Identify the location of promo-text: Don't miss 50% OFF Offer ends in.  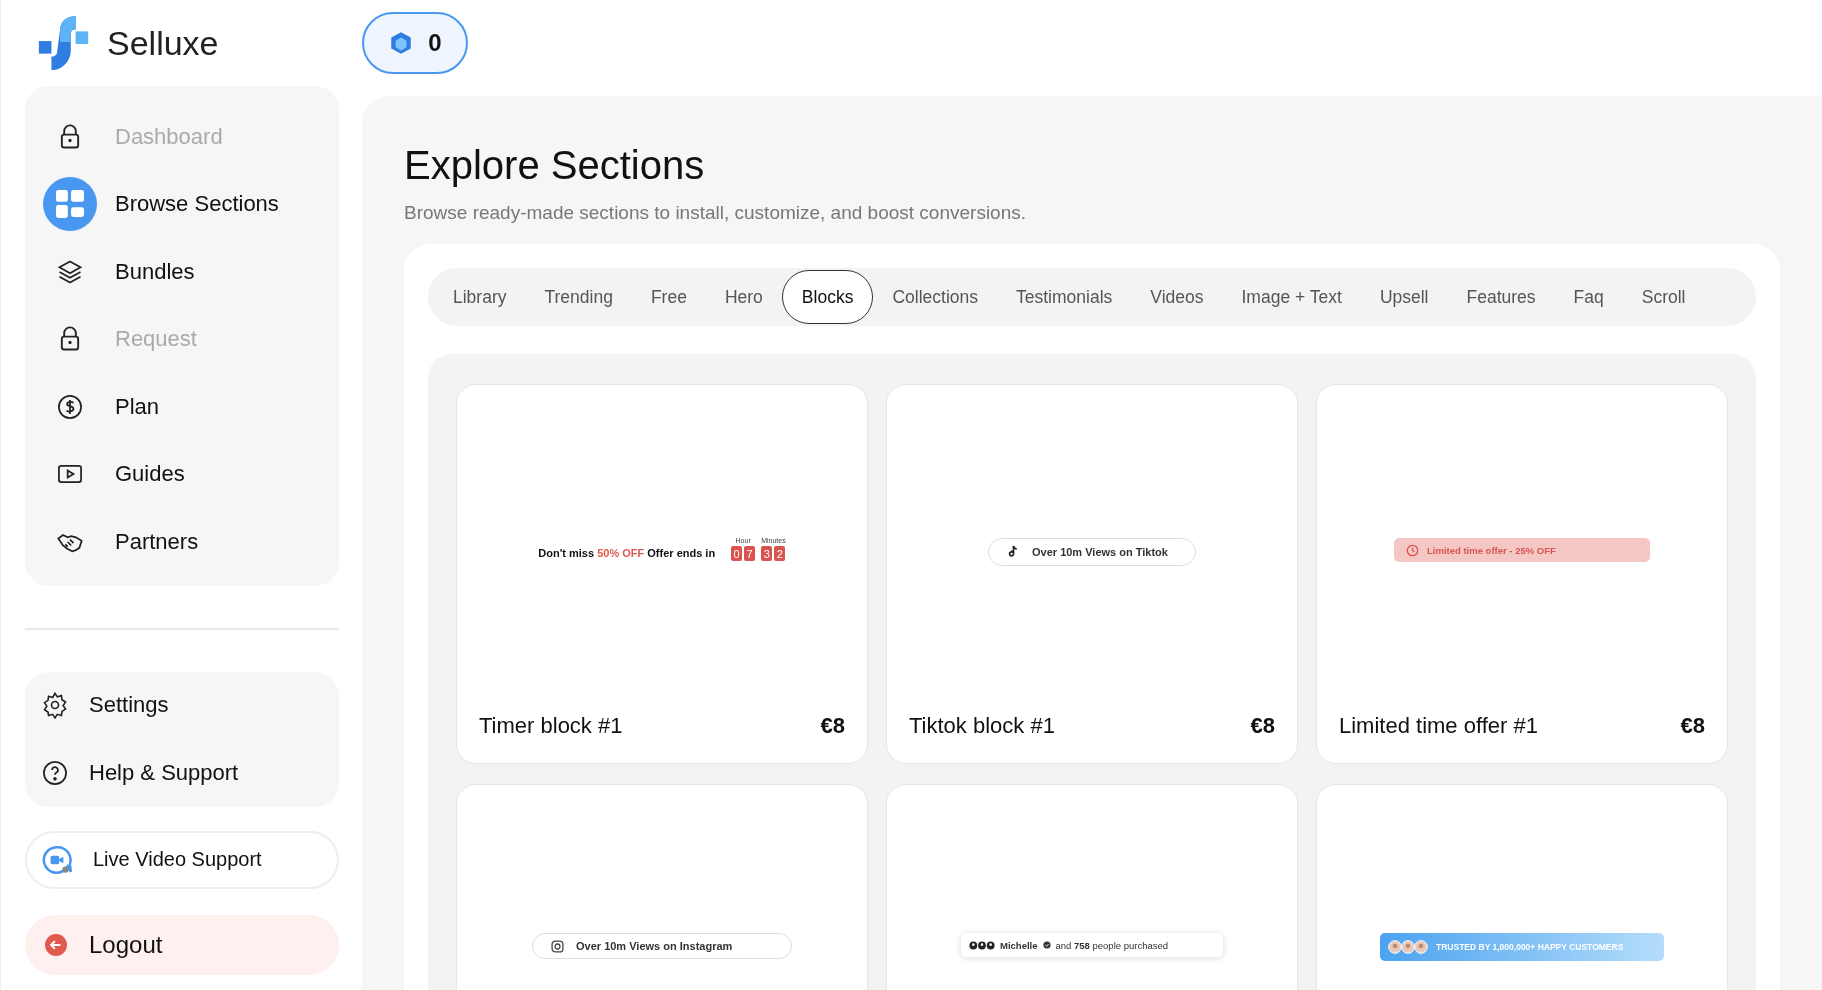
(627, 553).